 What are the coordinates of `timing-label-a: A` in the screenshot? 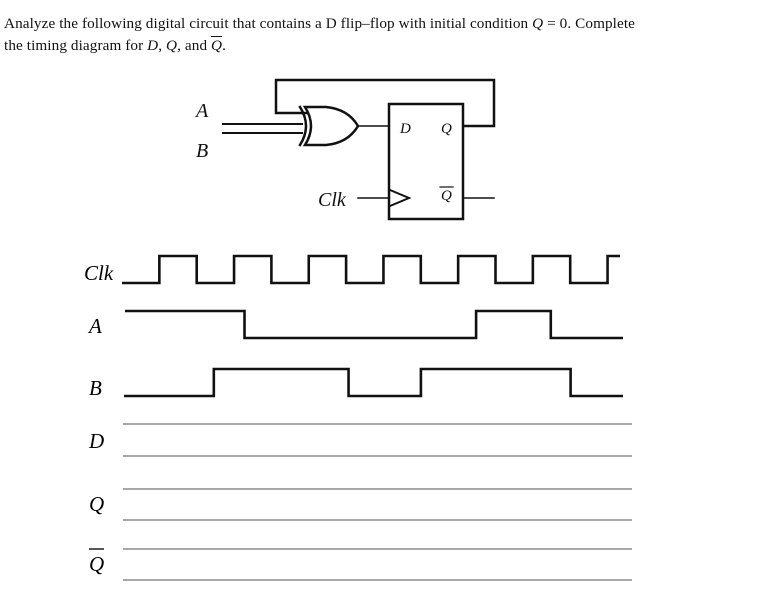 It's located at (94, 326).